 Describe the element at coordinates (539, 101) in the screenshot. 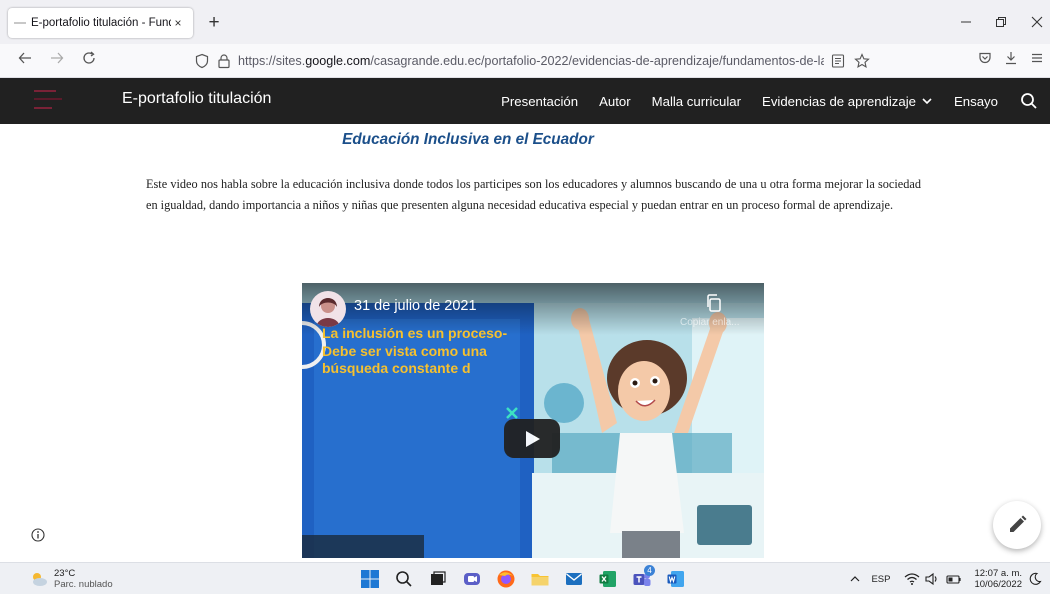

I see `nav-presentacion: Presentación` at that location.